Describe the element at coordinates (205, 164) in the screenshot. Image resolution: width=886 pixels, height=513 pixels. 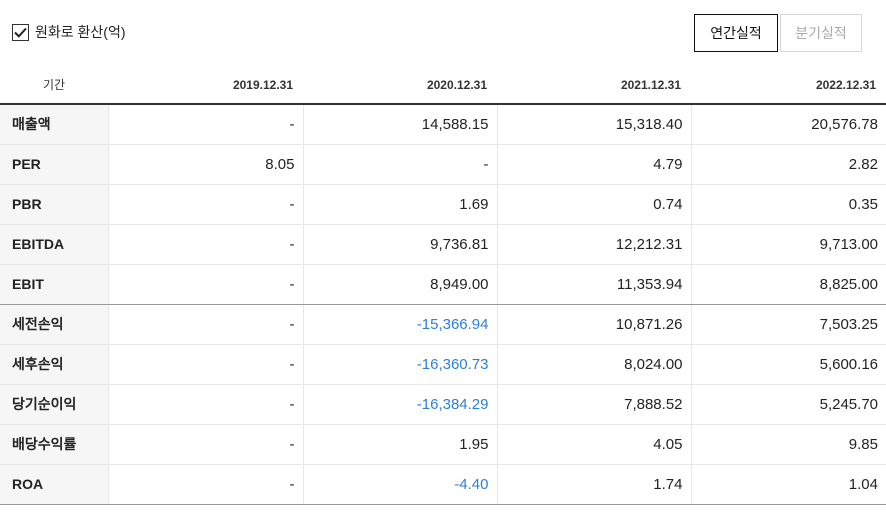
I see `table-cell: 8.05` at that location.